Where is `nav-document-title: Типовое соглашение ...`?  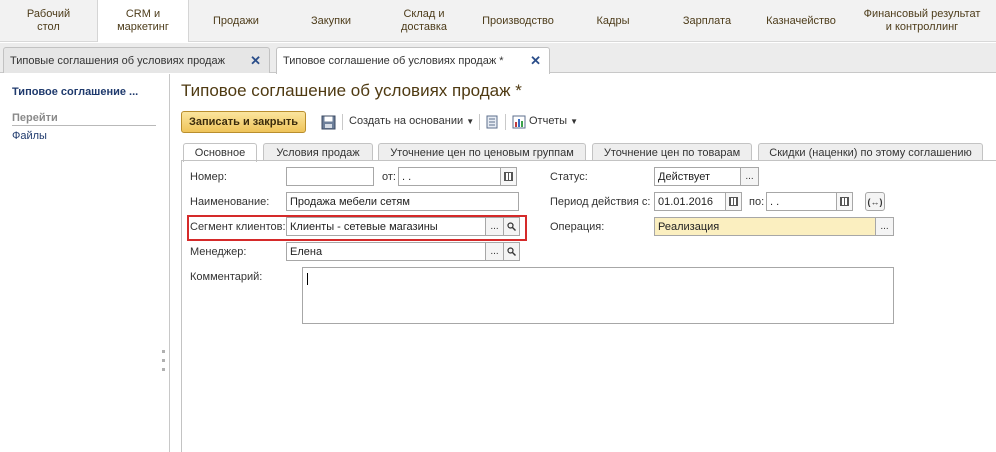
nav-document-title: Типовое соглашение ... is located at coordinates (75, 92).